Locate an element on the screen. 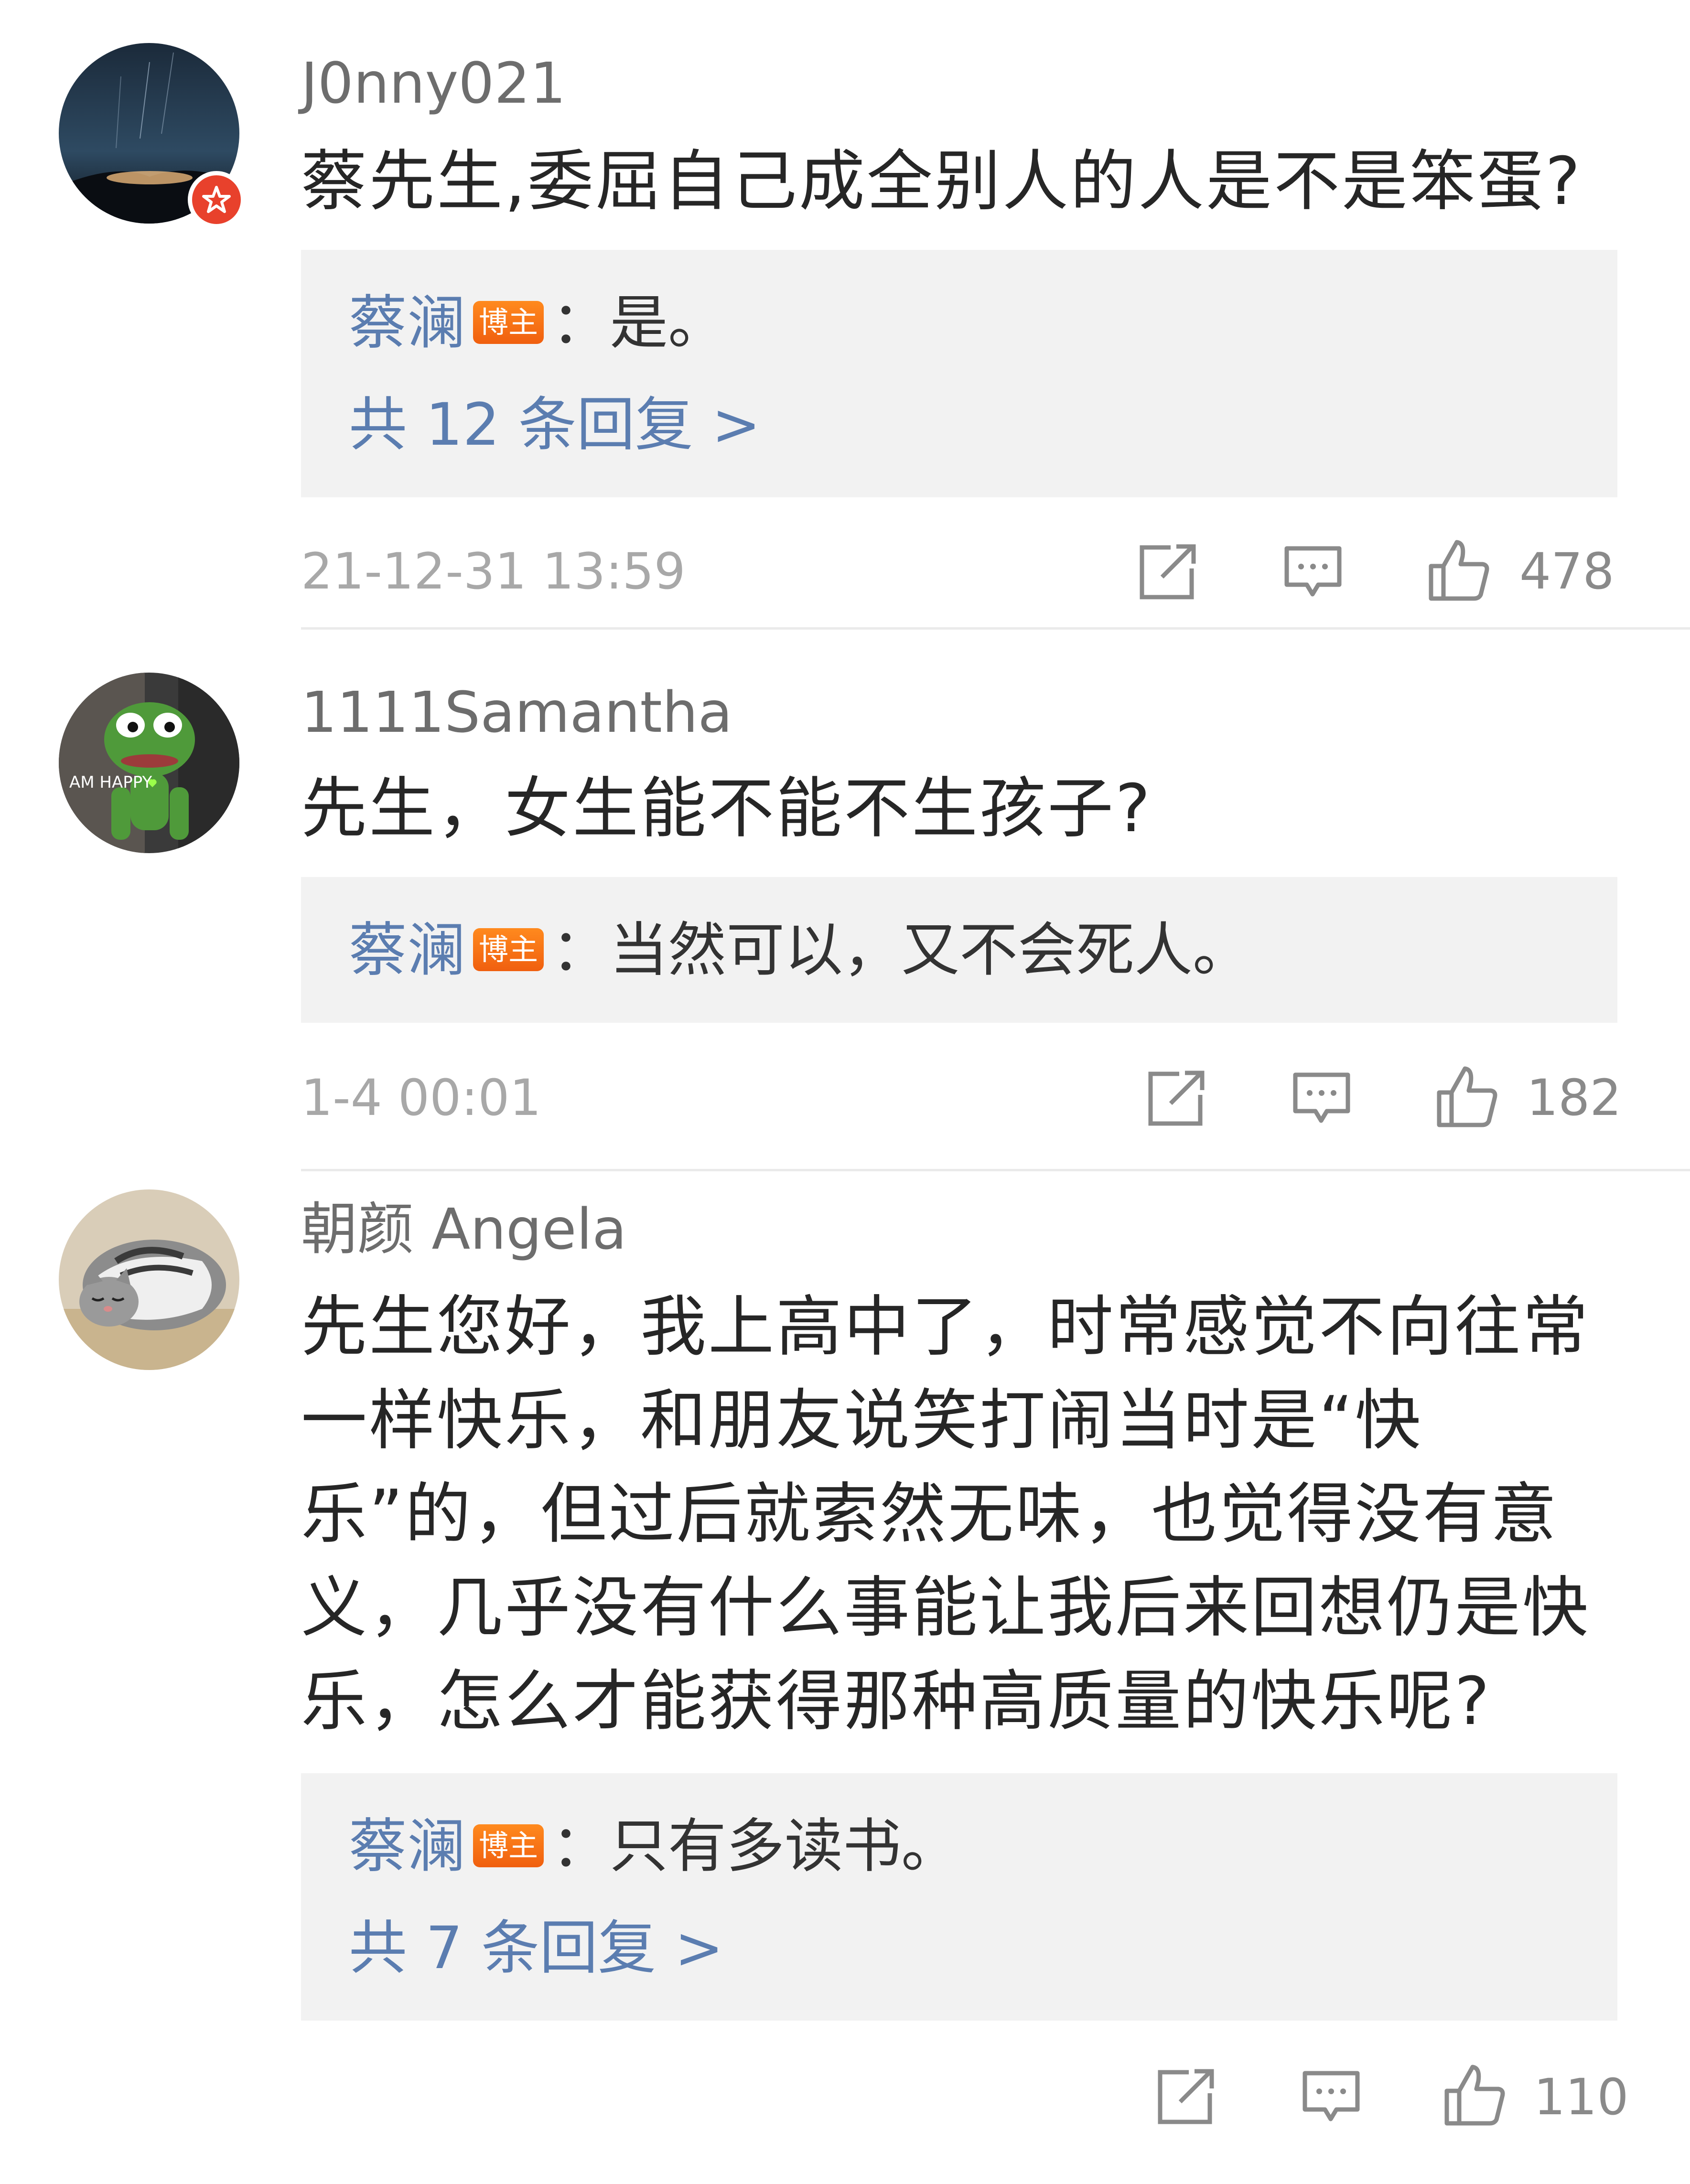  like-count: 110 is located at coordinates (1581, 2097).